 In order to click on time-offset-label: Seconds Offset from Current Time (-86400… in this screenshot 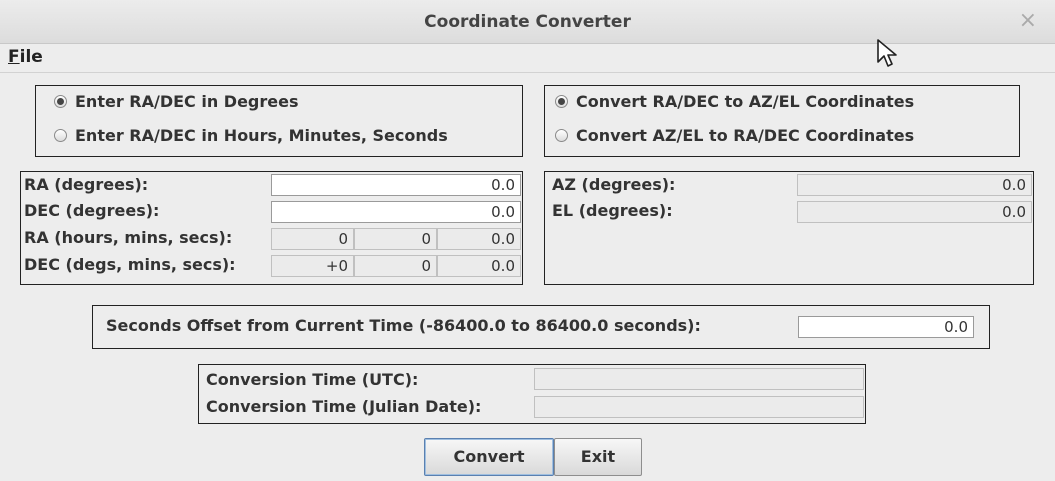, I will do `click(403, 325)`.